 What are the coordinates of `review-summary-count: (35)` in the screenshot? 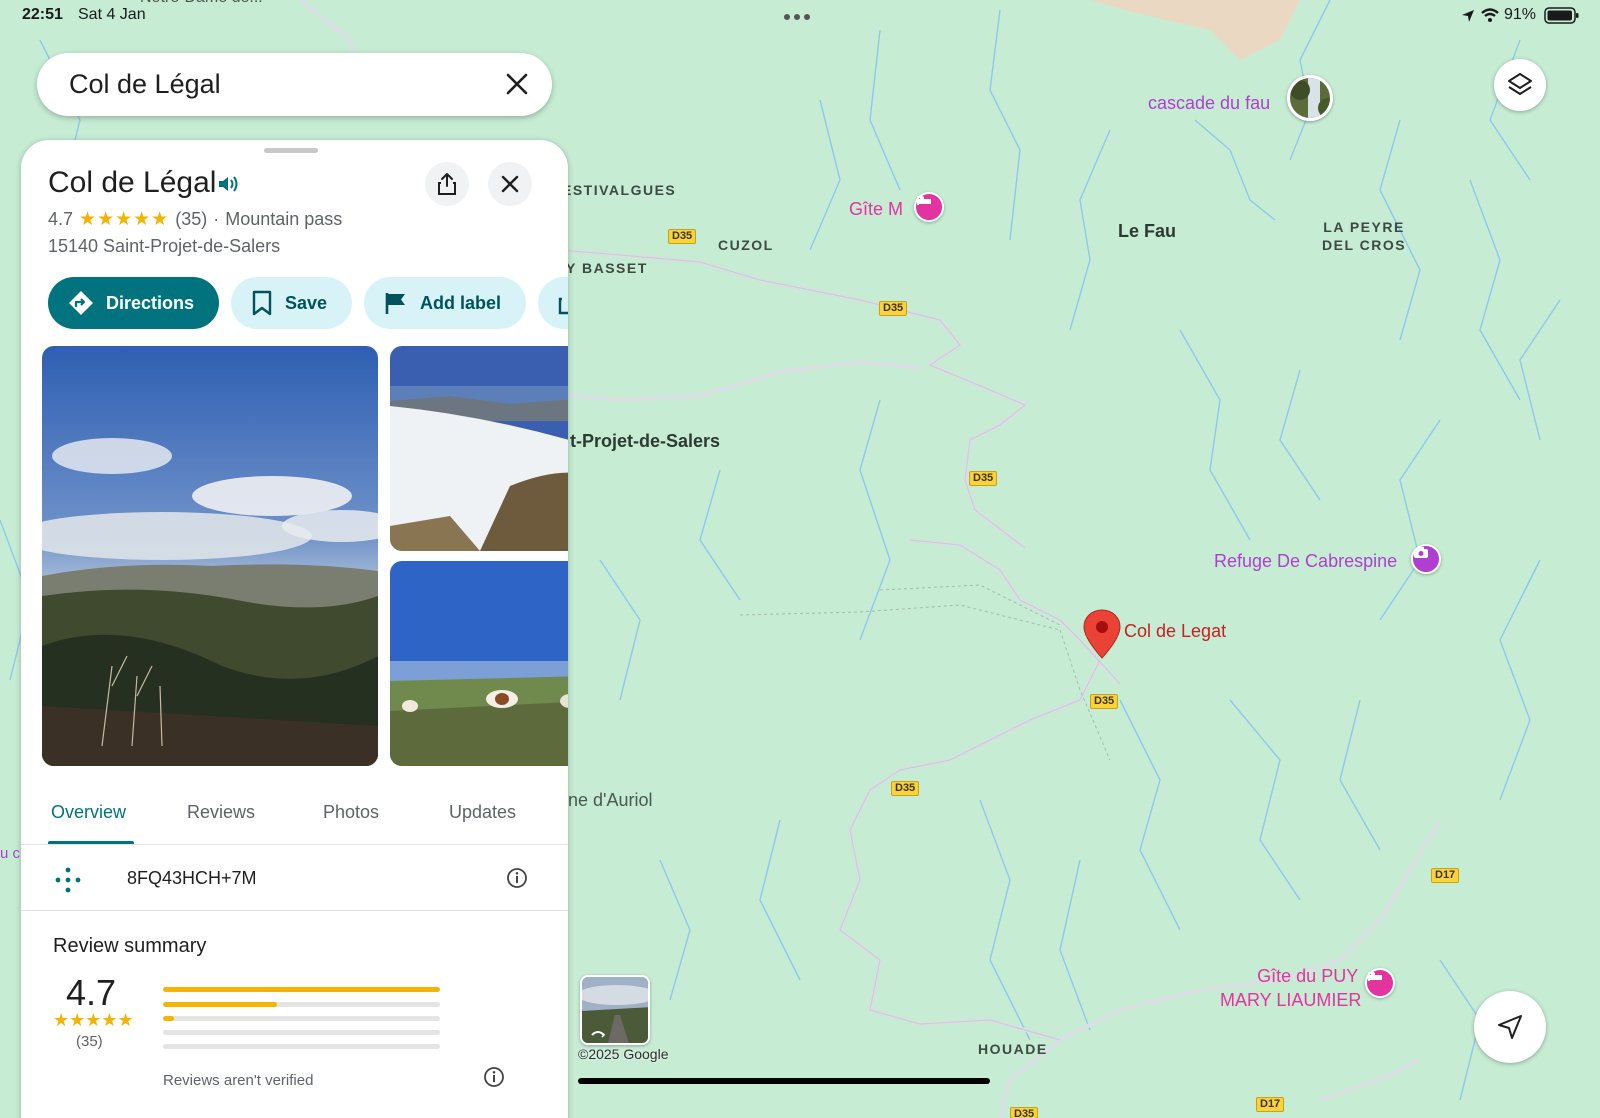 It's located at (89, 1041).